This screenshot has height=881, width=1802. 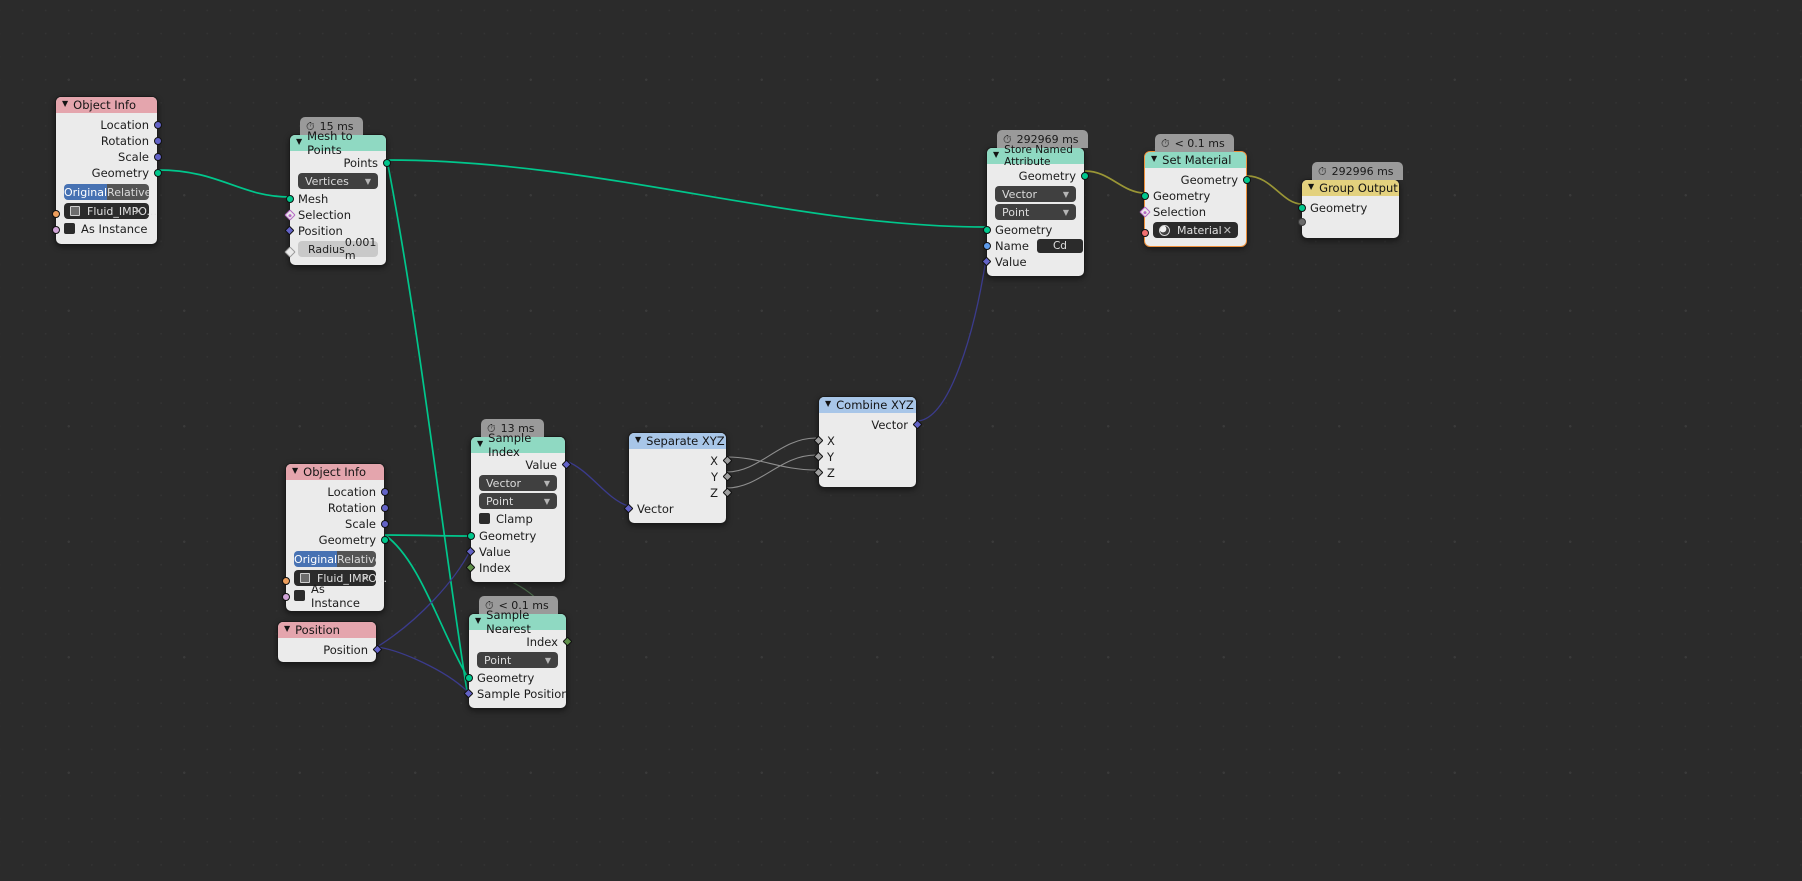 What do you see at coordinates (289, 251) in the screenshot?
I see `socket-radius` at bounding box center [289, 251].